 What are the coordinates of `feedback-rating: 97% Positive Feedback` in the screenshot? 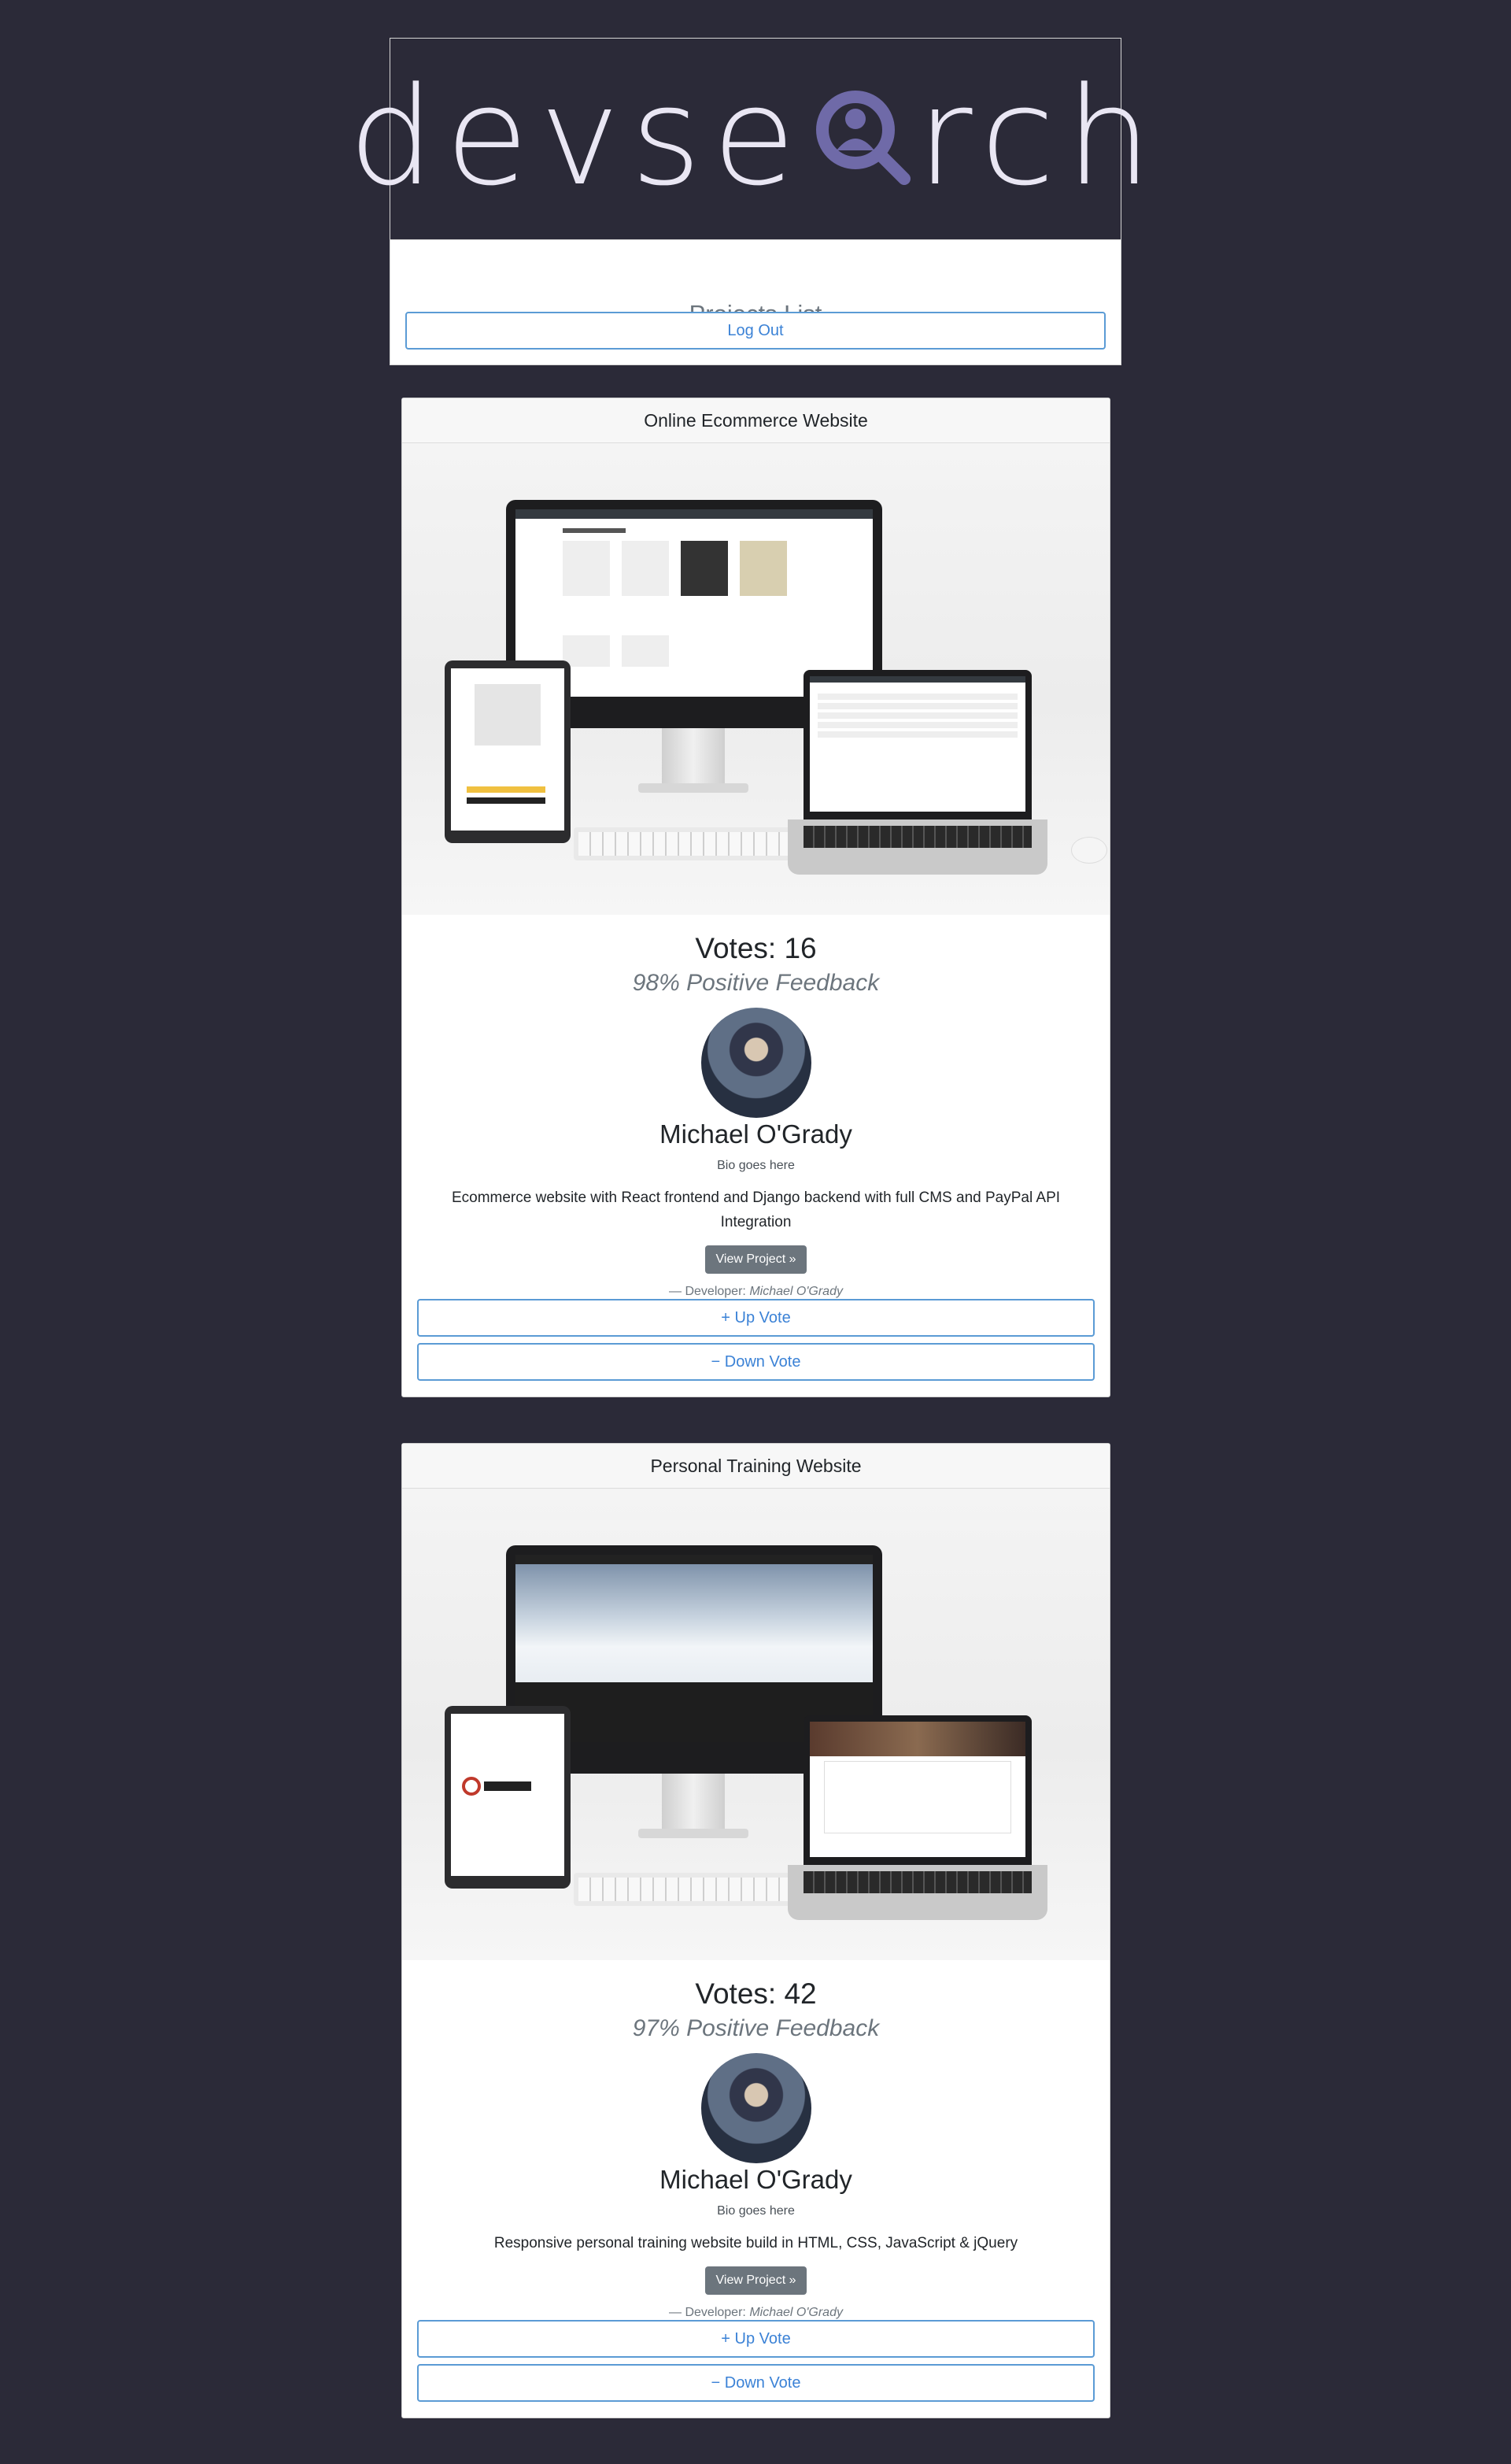 It's located at (756, 2028).